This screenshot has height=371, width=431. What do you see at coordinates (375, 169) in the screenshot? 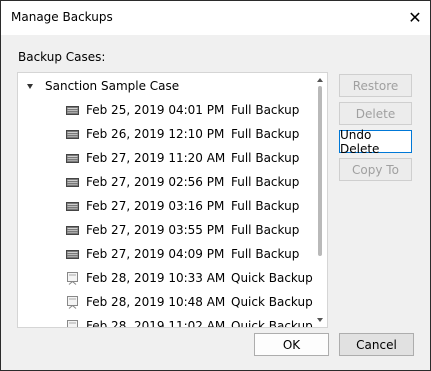
I see `copy-to-button: Copy To` at bounding box center [375, 169].